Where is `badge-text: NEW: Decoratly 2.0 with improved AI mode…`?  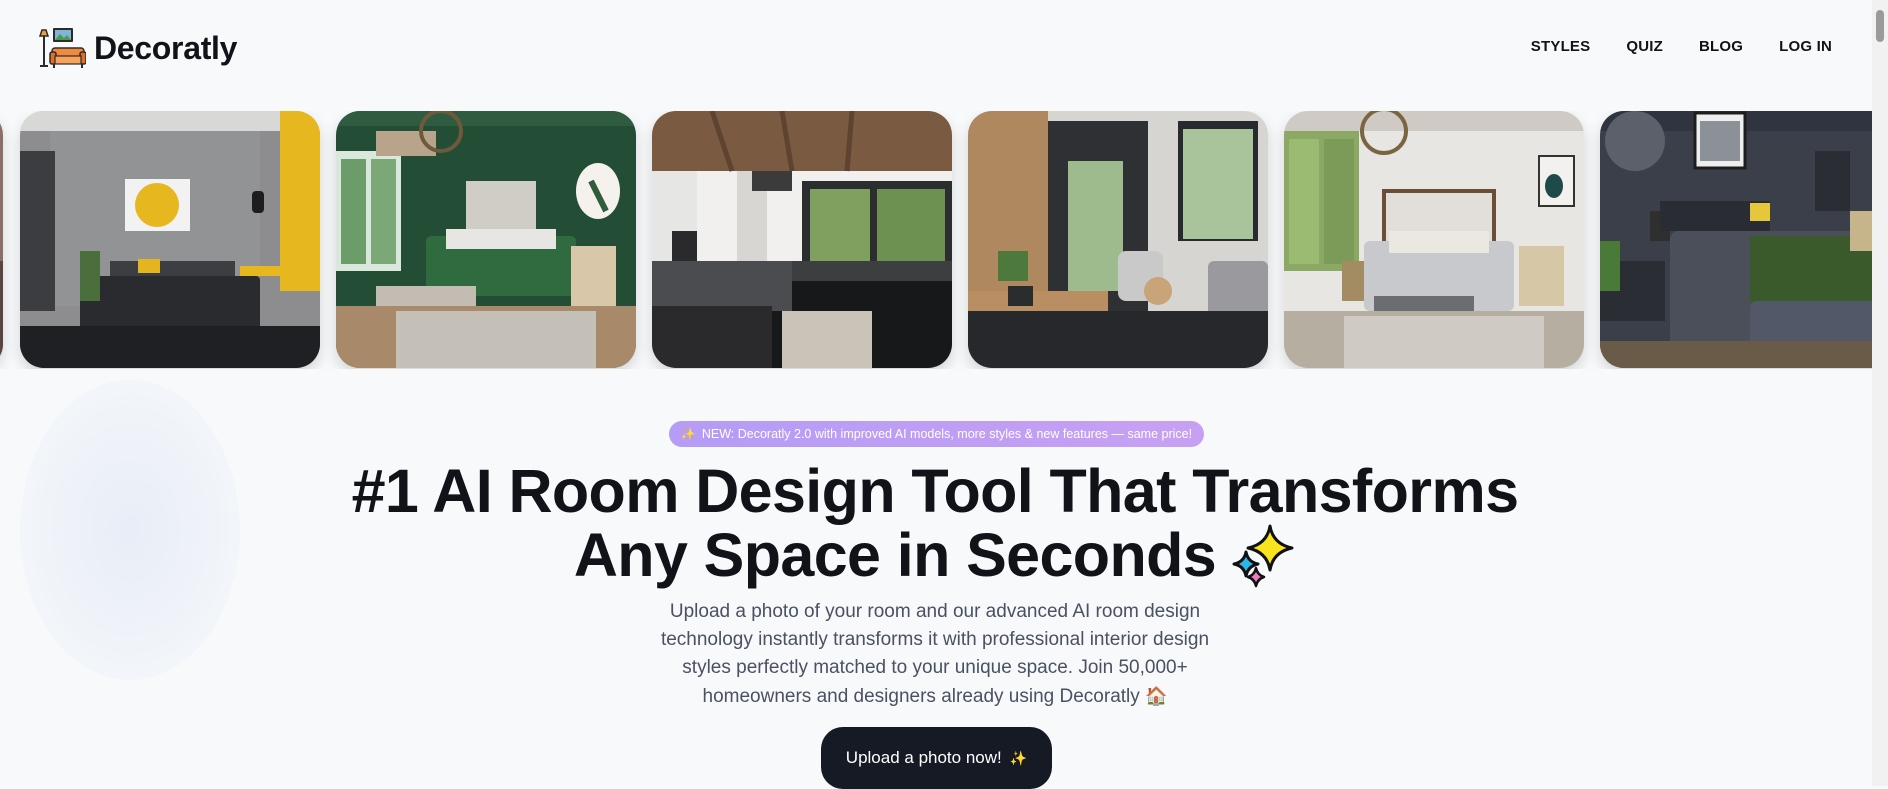
badge-text: NEW: Decoratly 2.0 with improved AI mode… is located at coordinates (947, 434).